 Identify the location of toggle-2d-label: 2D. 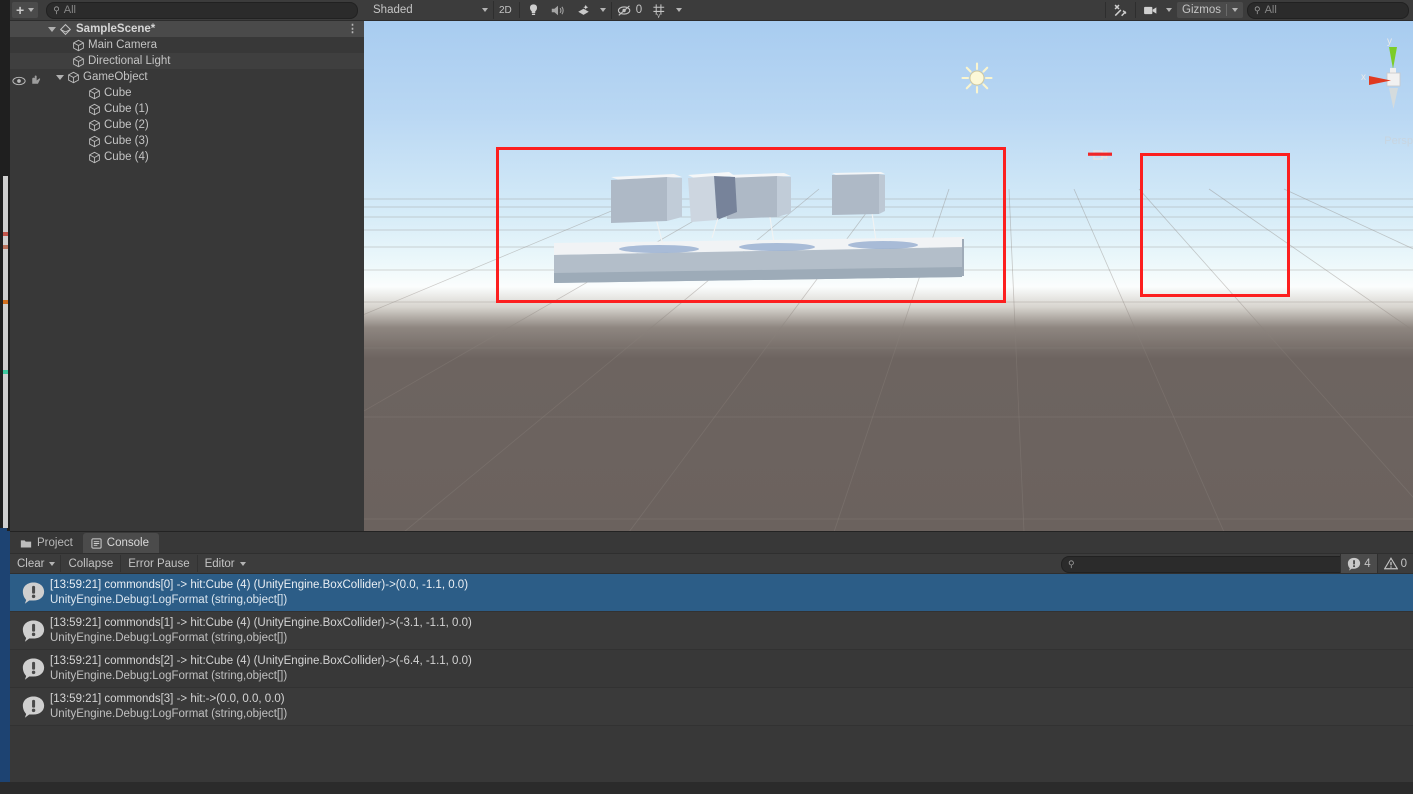
(505, 10).